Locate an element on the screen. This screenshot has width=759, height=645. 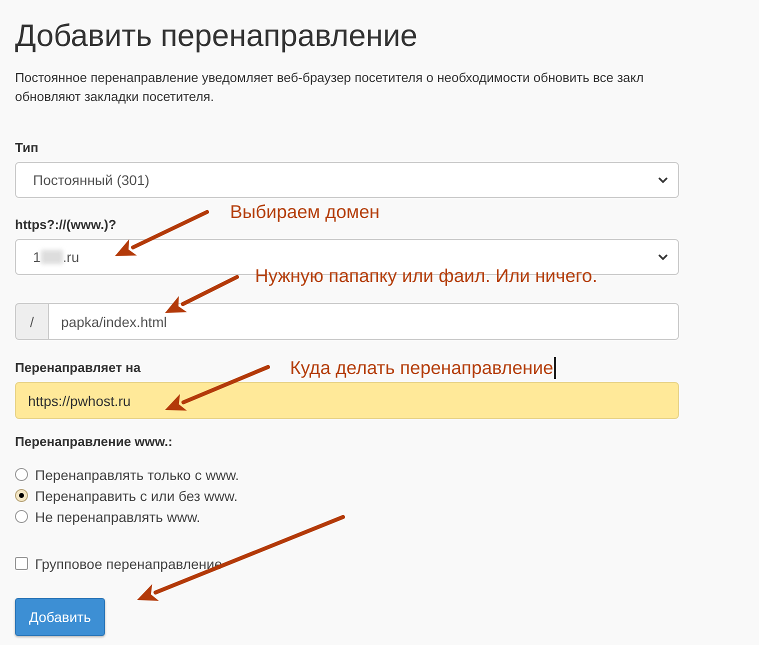
annotation-text: Выбираем домен is located at coordinates (305, 212).